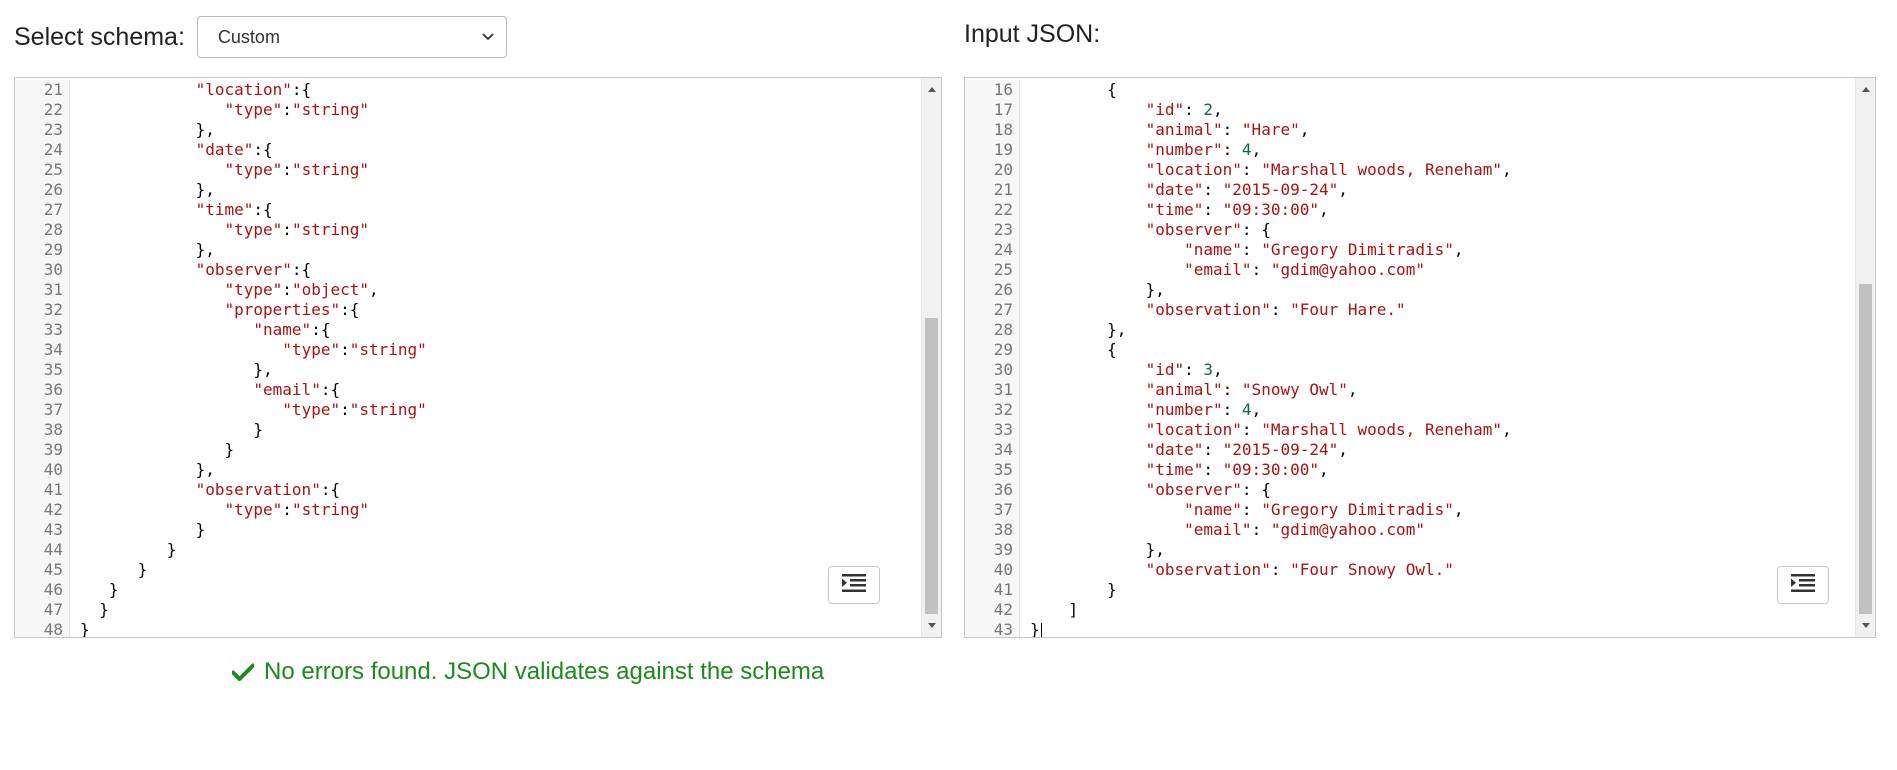  I want to click on code-line: 36 "email":{, so click(467, 390).